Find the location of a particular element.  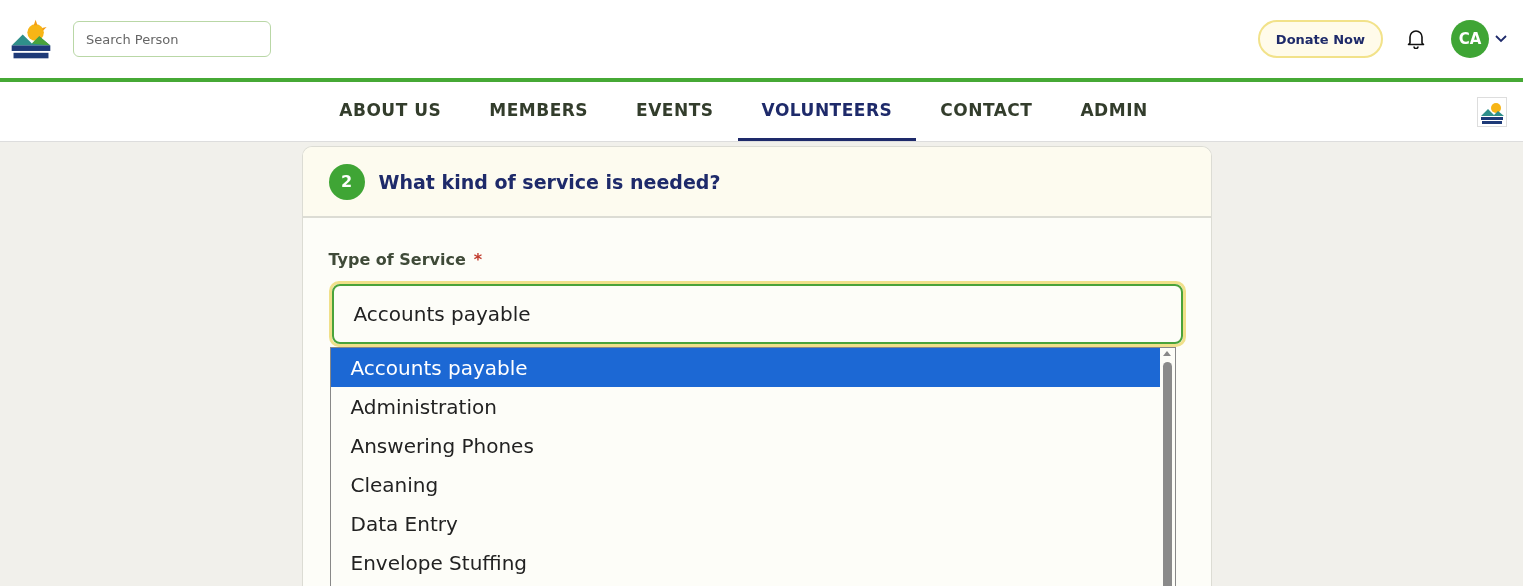

dropdown-option: Data Entry is located at coordinates (745, 523).